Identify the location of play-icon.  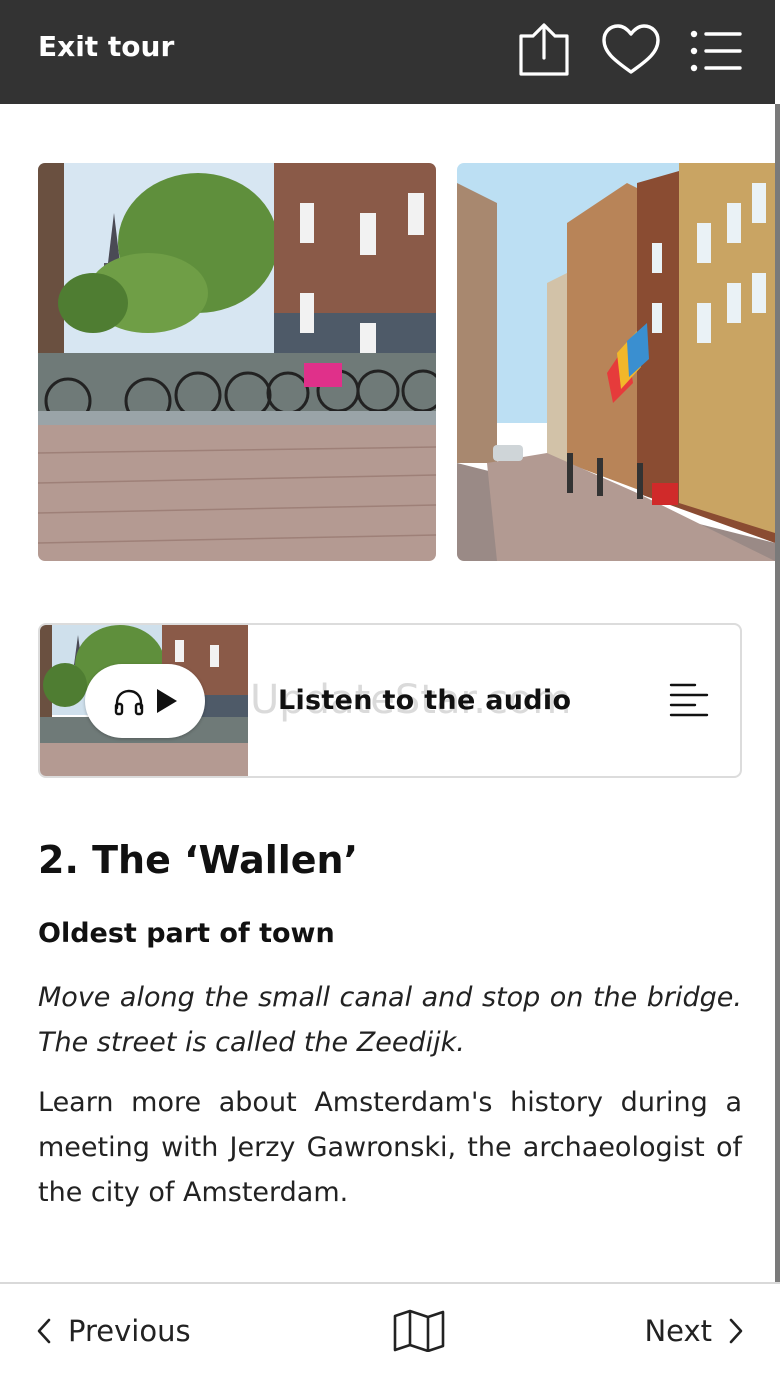
(167, 701).